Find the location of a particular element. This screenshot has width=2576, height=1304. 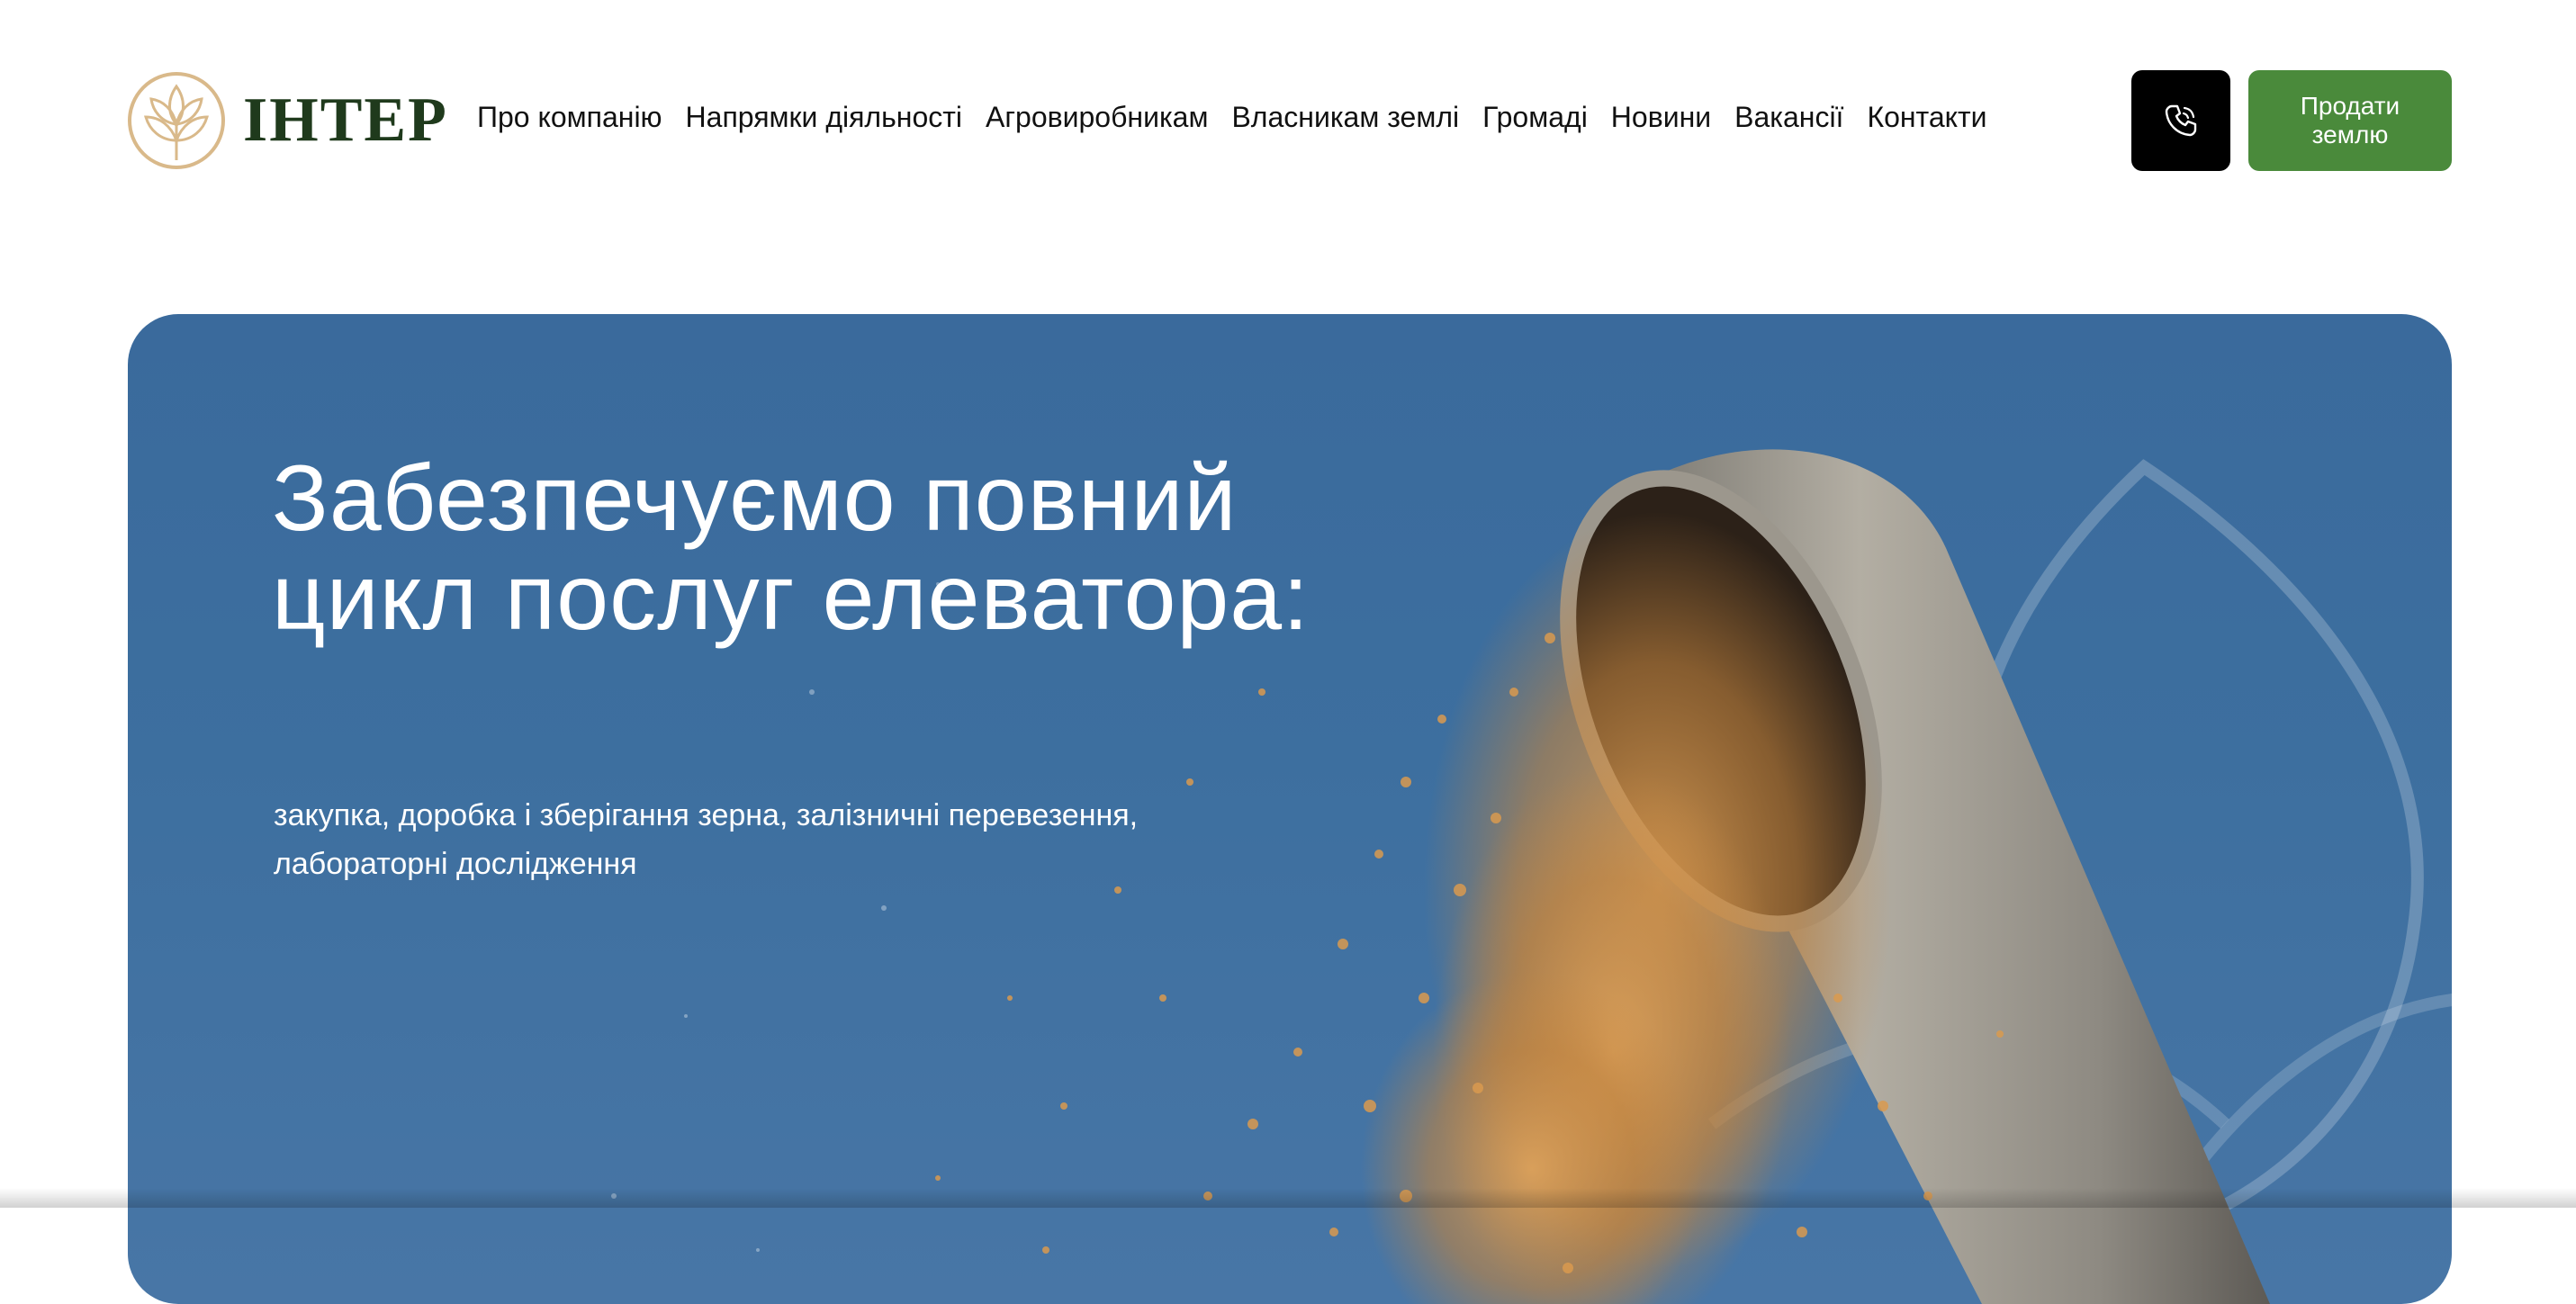

logo: ІНТЕР is located at coordinates (287, 120).